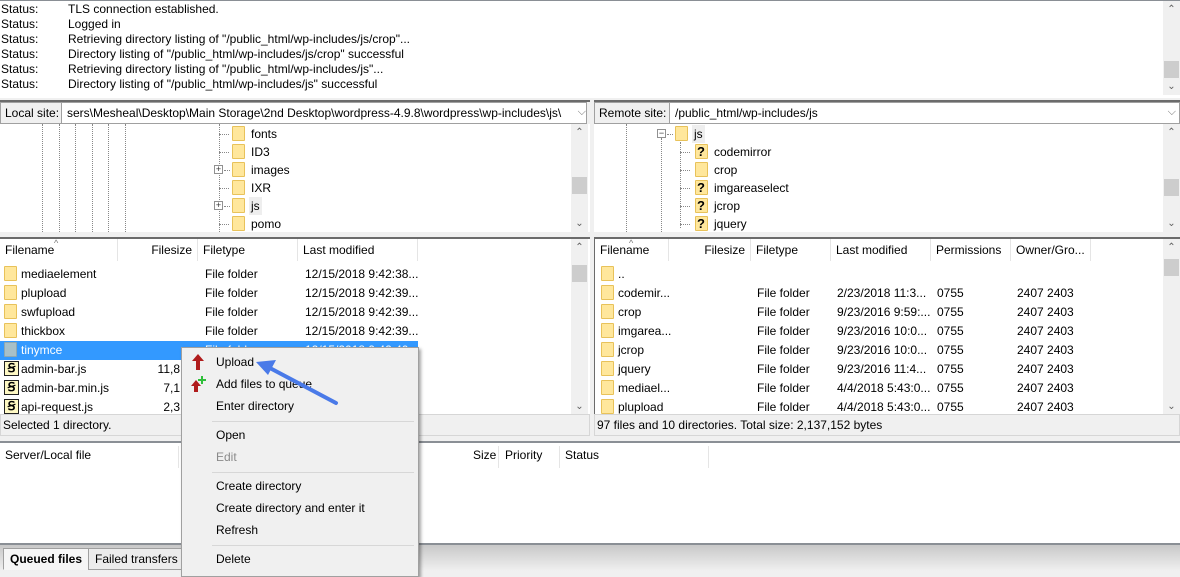 Image resolution: width=1180 pixels, height=577 pixels. Describe the element at coordinates (755, 152) in the screenshot. I see `tree-node: codemirror` at that location.